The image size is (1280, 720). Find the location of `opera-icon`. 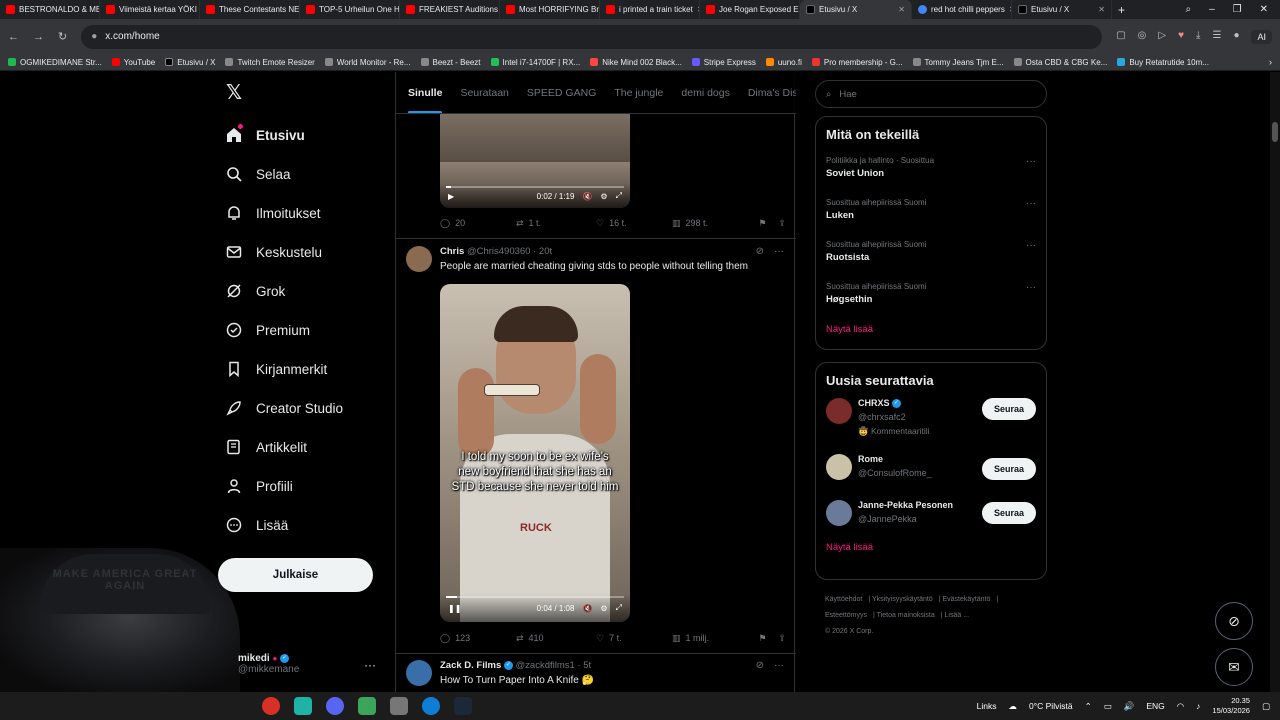

opera-icon is located at coordinates (271, 706).